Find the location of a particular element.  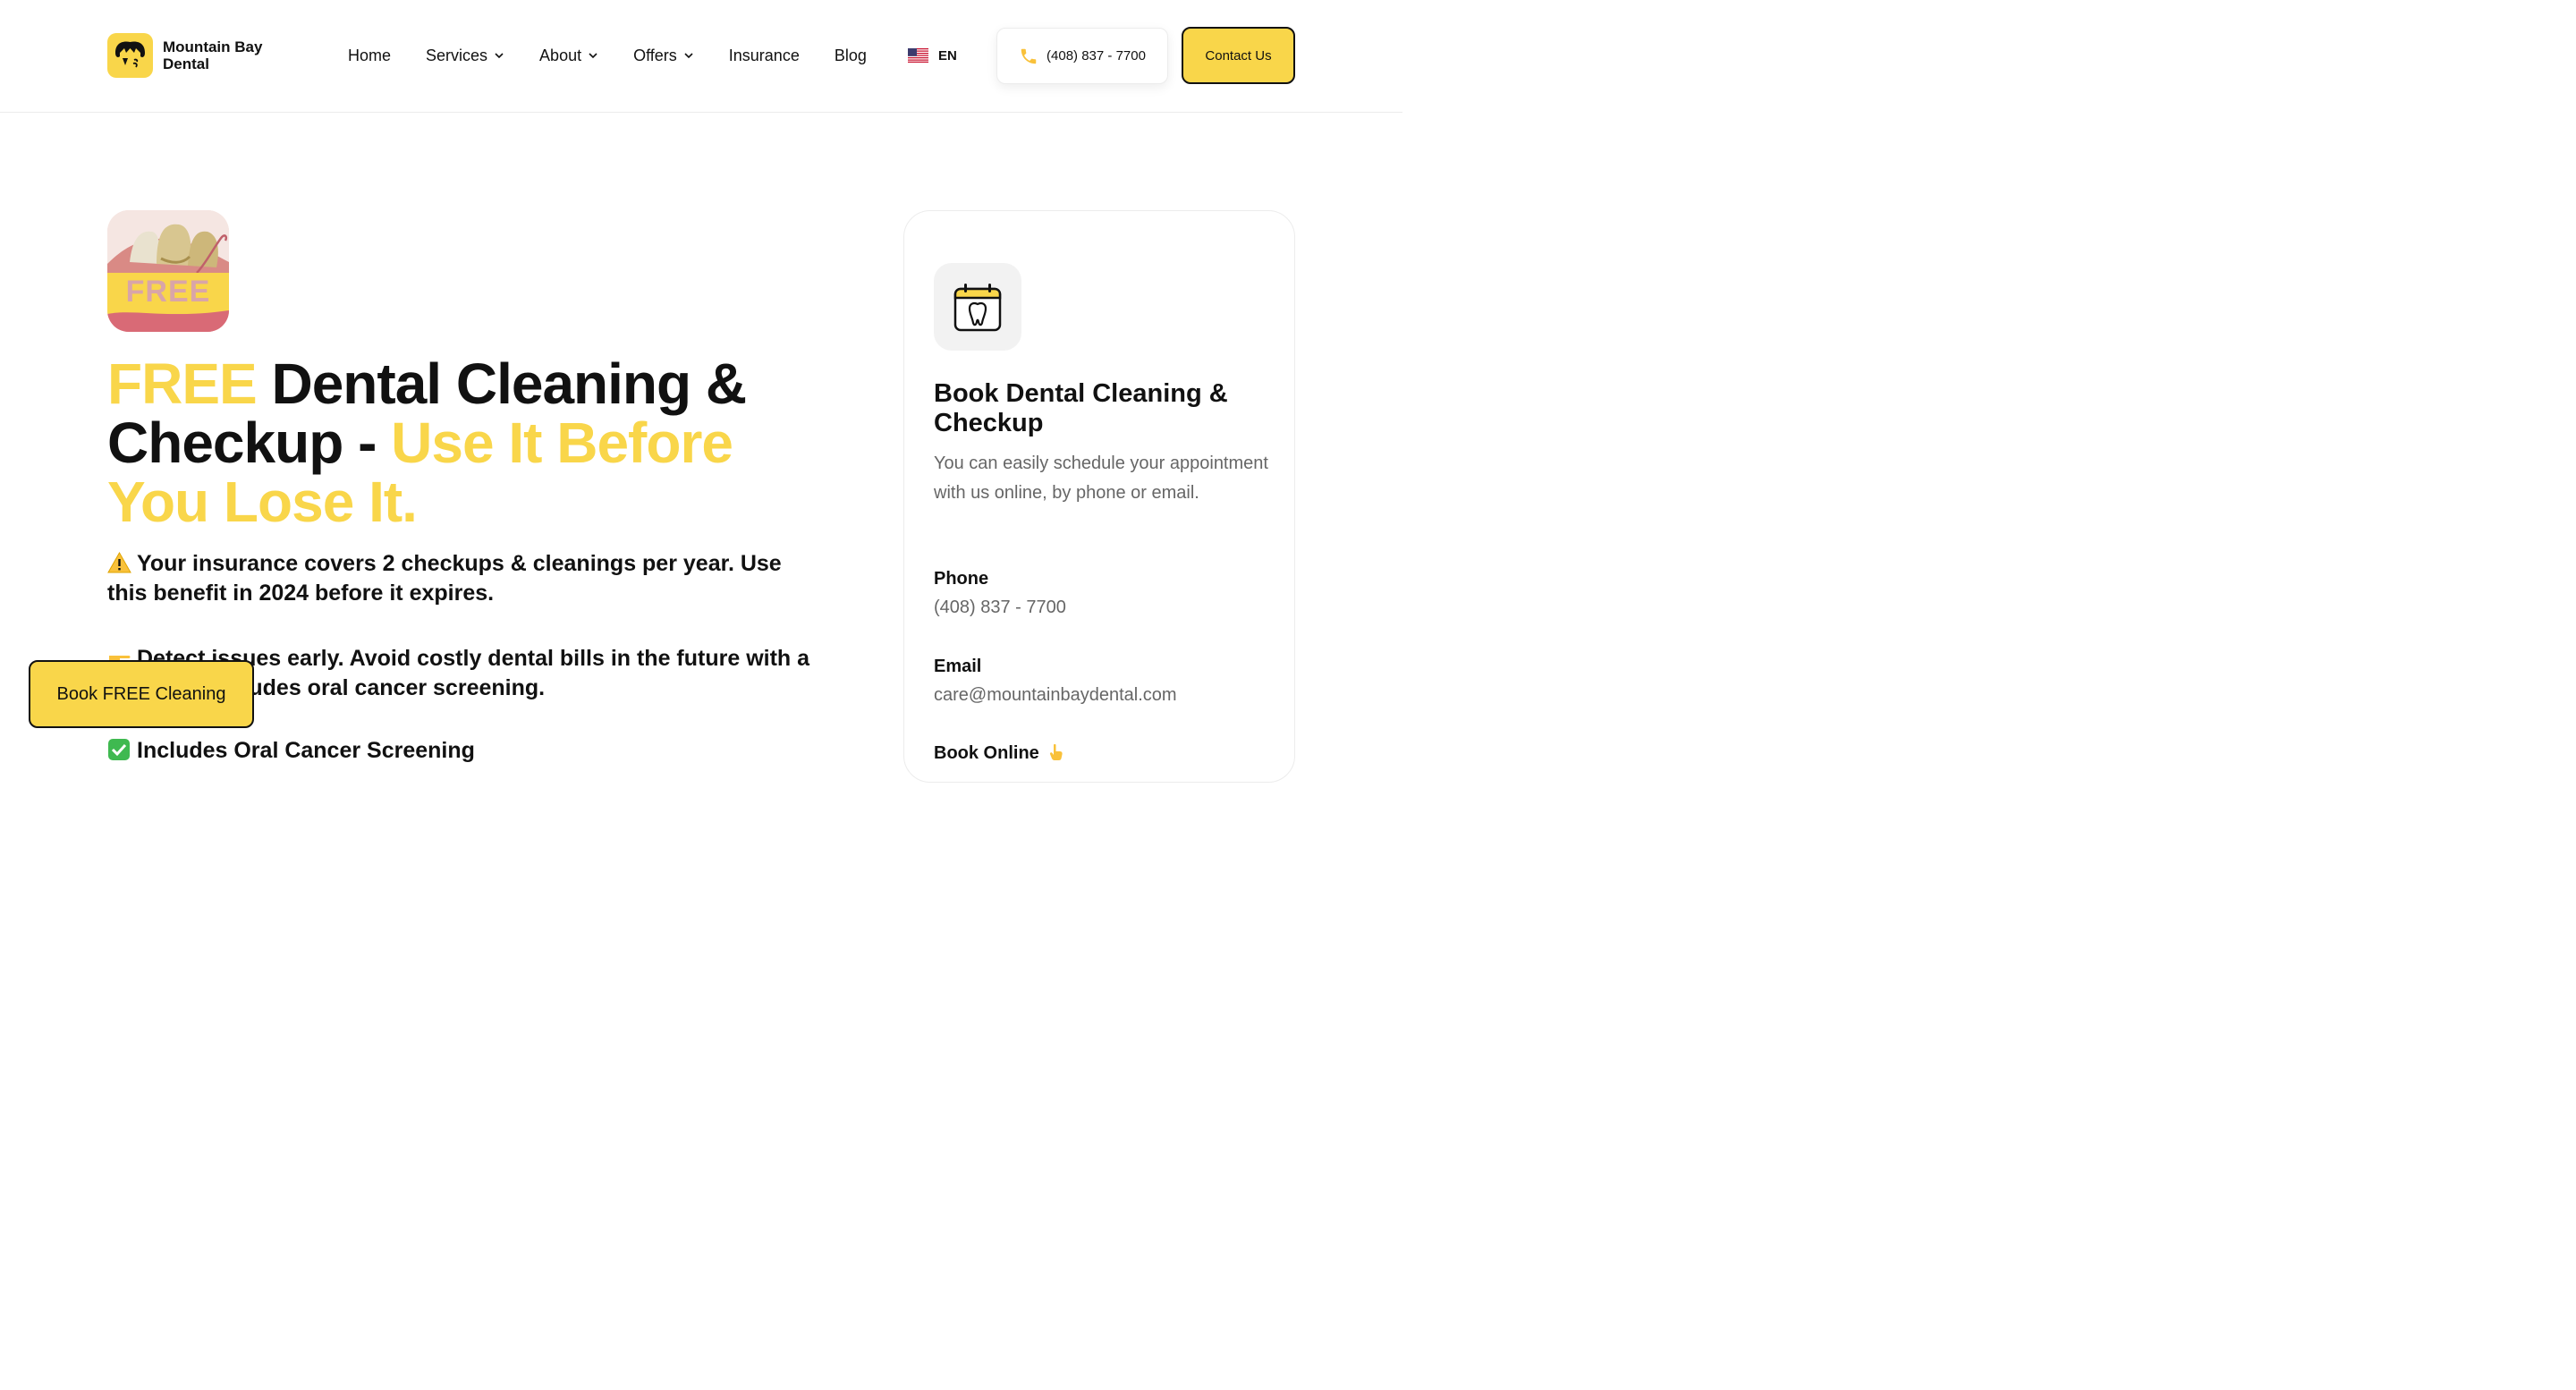

book-online-label: Book Online is located at coordinates (999, 753).